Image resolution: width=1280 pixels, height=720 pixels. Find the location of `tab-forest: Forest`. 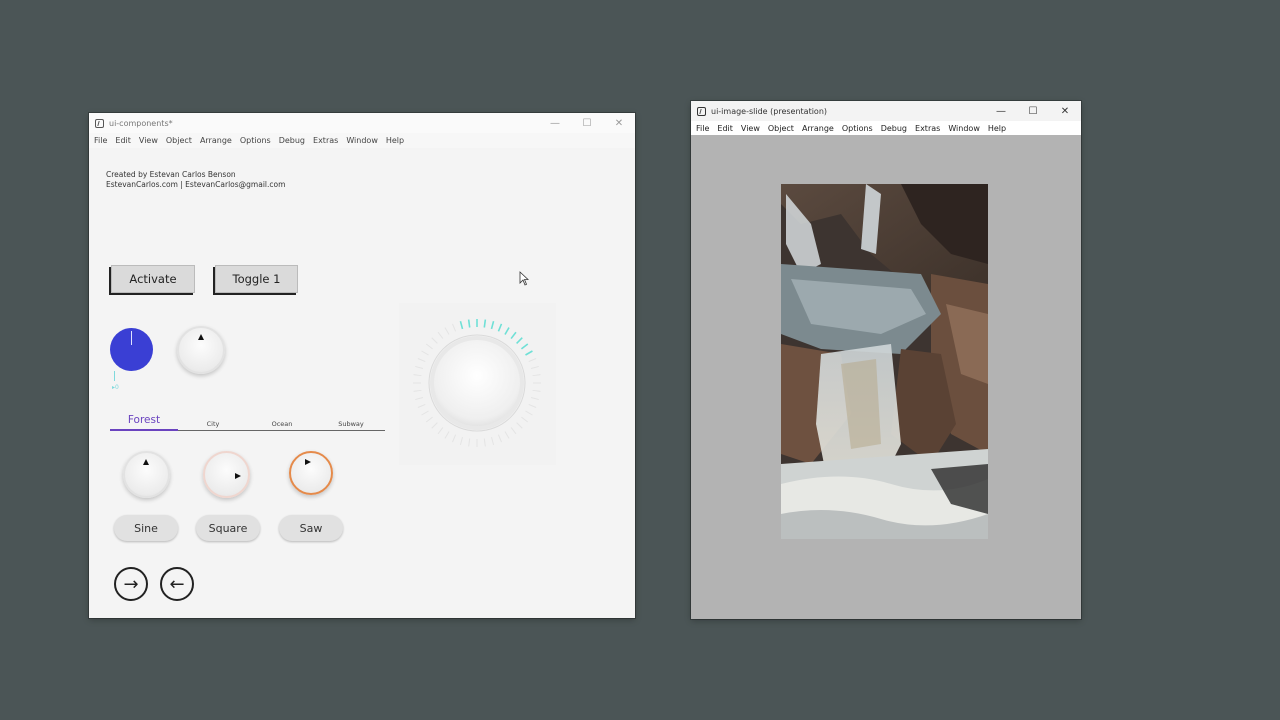

tab-forest: Forest is located at coordinates (144, 420).